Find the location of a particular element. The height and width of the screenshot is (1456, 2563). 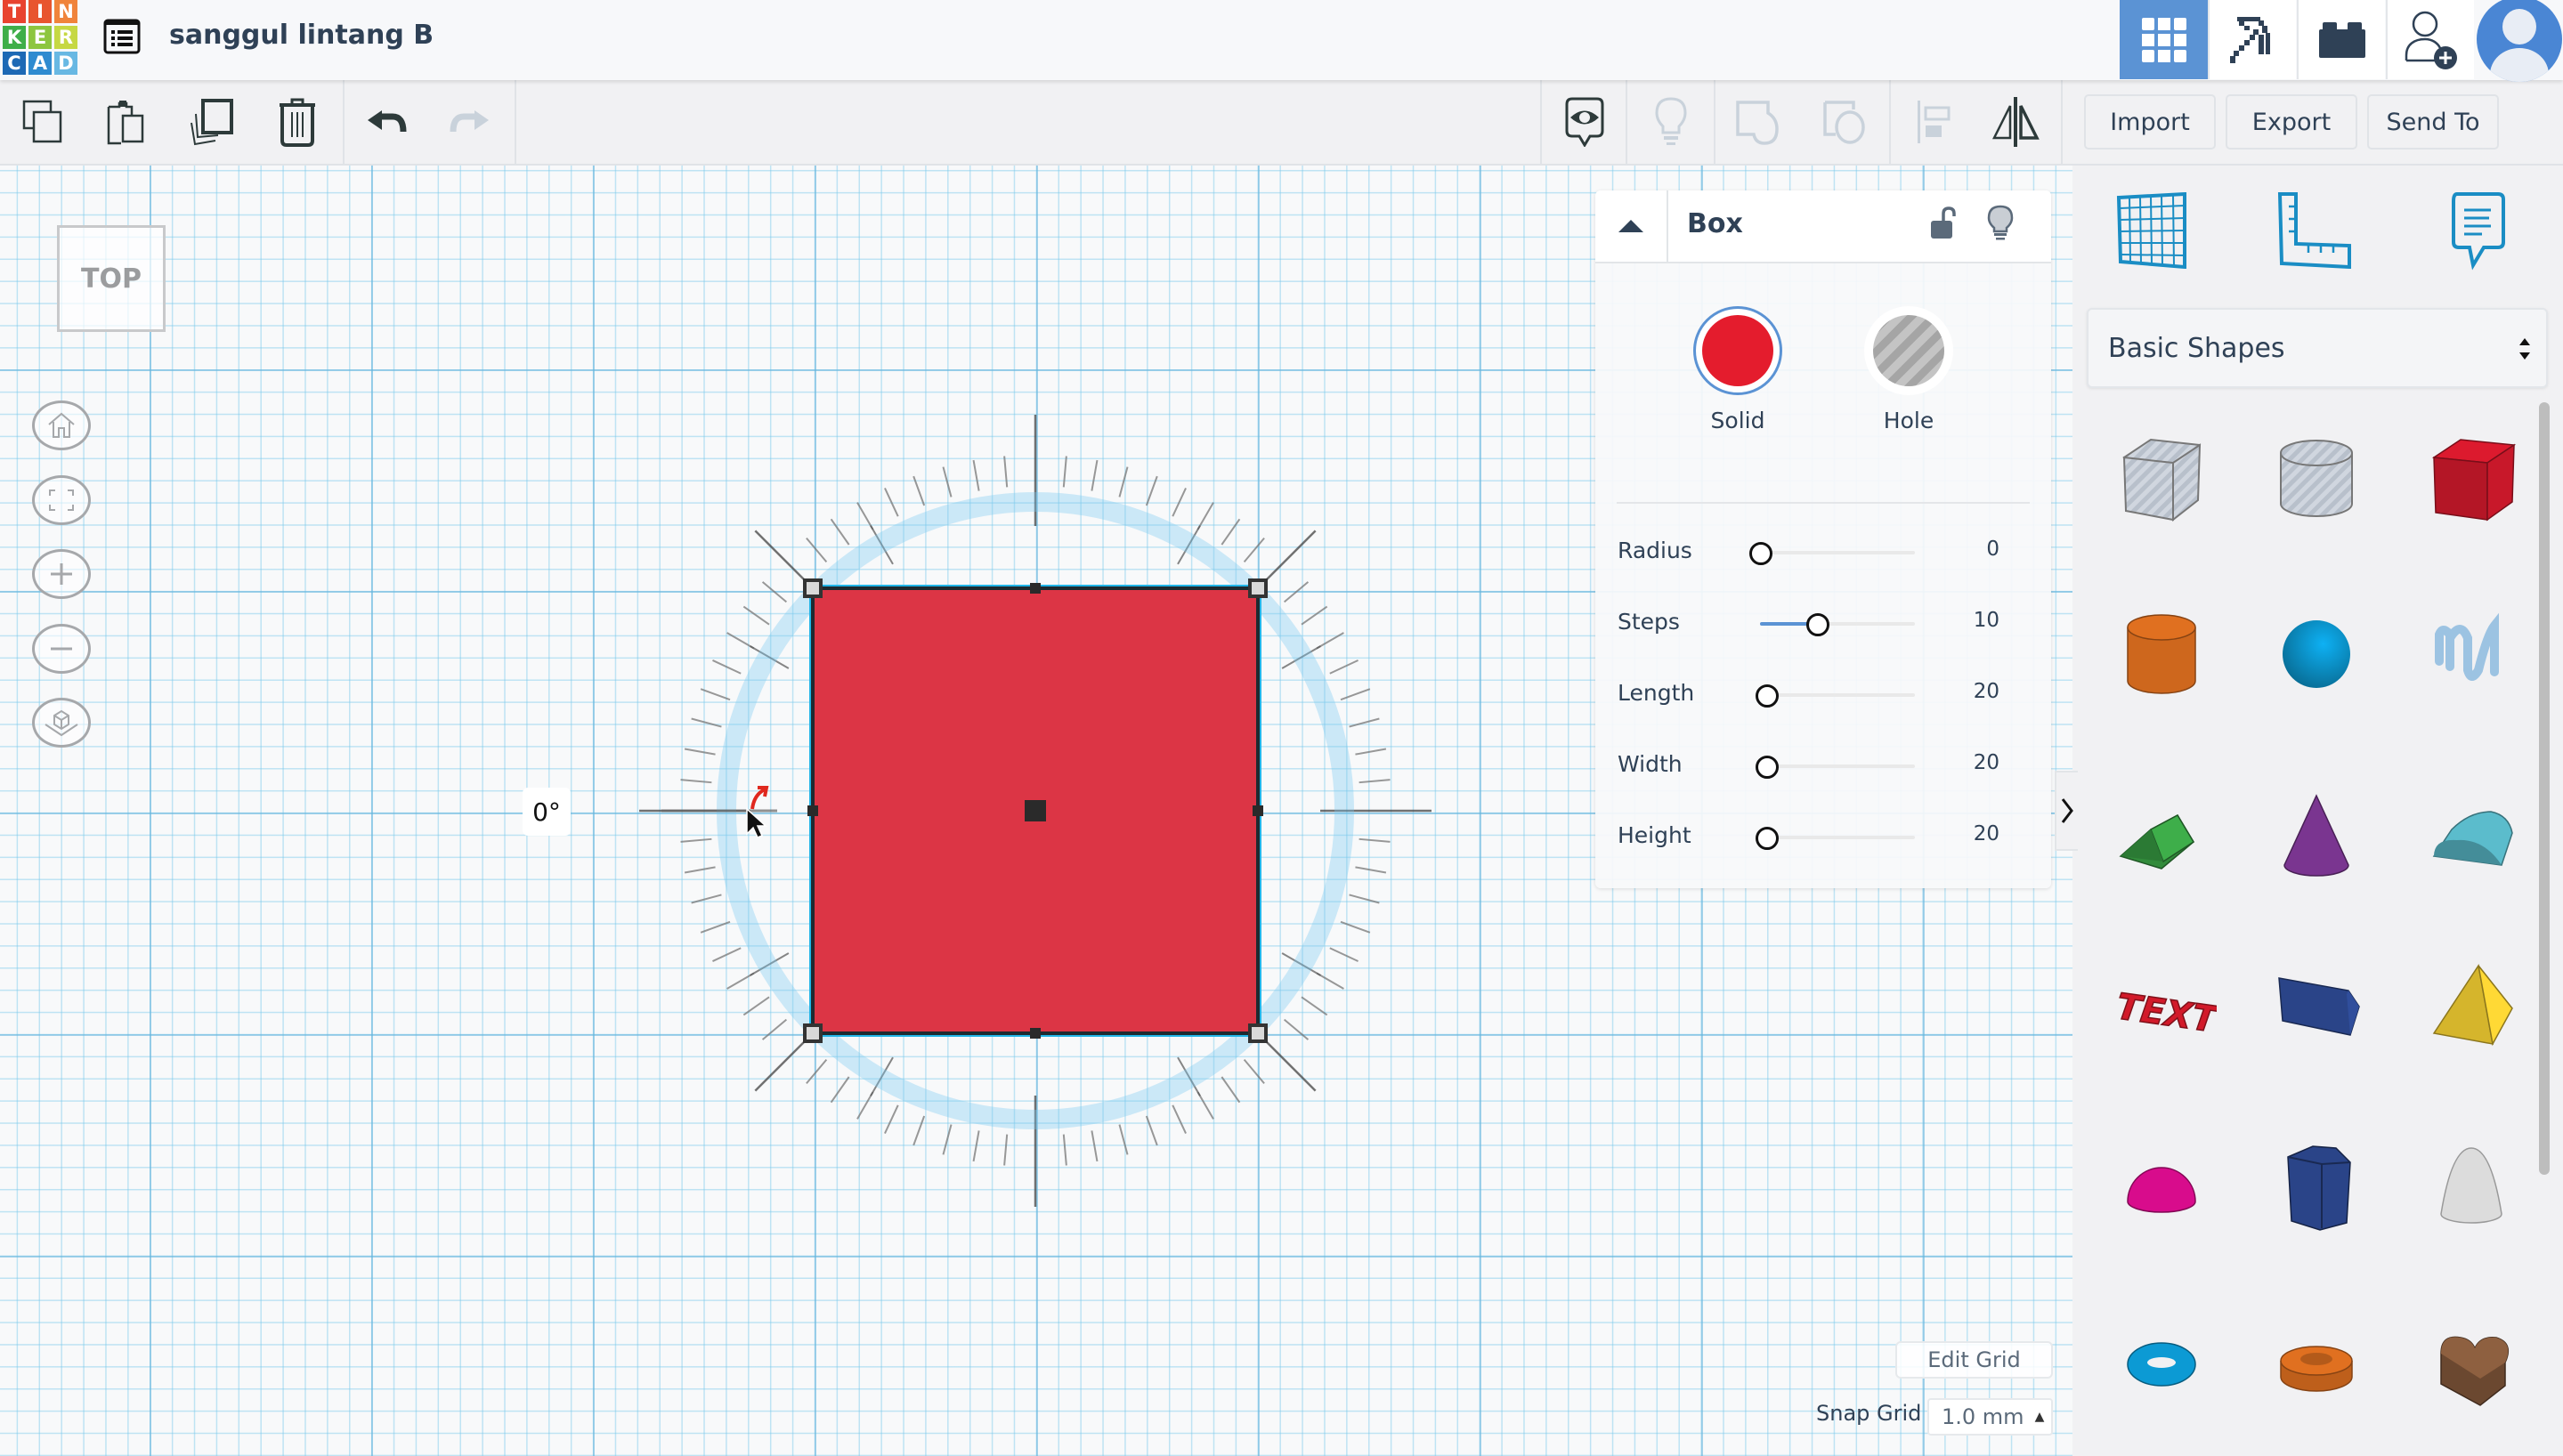

shape-polygon is located at coordinates (2316, 1185).